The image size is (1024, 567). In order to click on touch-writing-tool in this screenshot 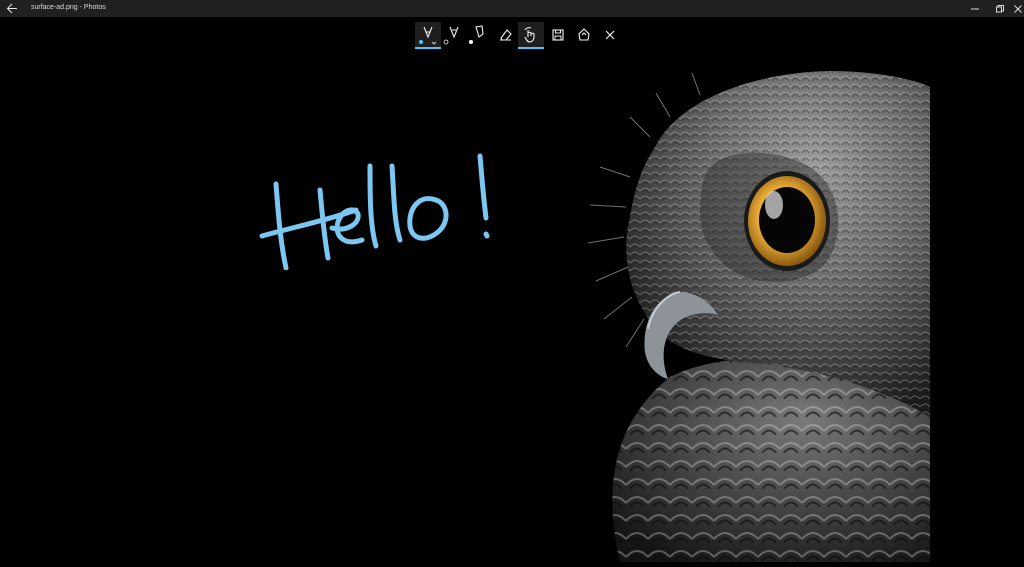, I will do `click(531, 35)`.